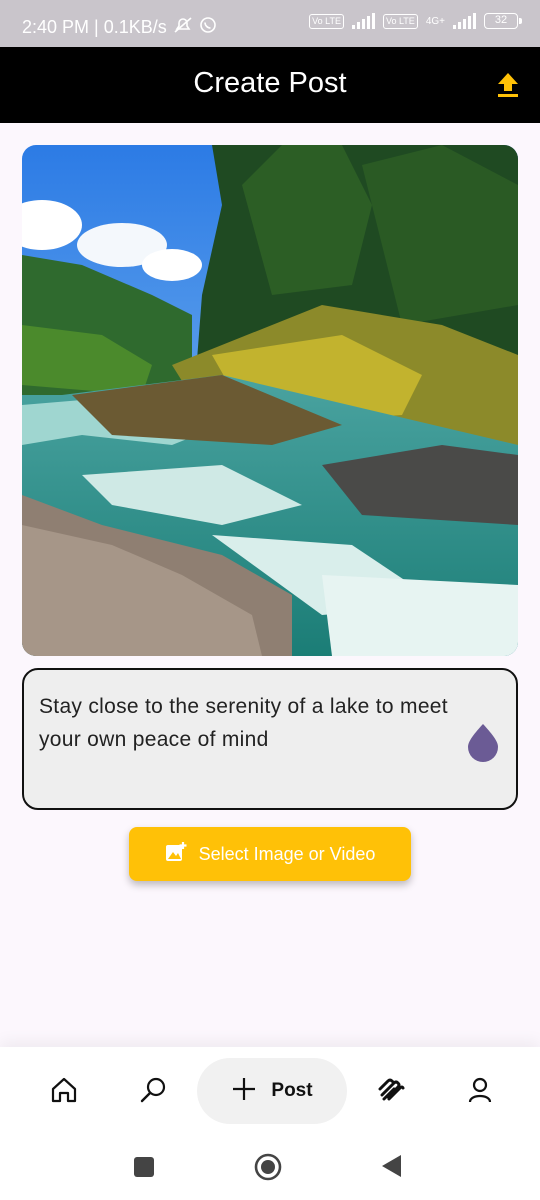 The height and width of the screenshot is (1200, 540). I want to click on bottom-nav: Post, so click(270, 1092).